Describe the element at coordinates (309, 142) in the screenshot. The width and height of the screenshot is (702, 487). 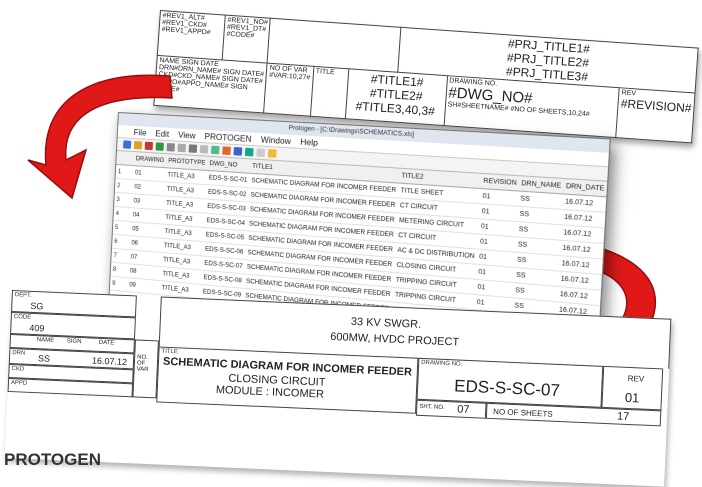
I see `menu-help: Help` at that location.